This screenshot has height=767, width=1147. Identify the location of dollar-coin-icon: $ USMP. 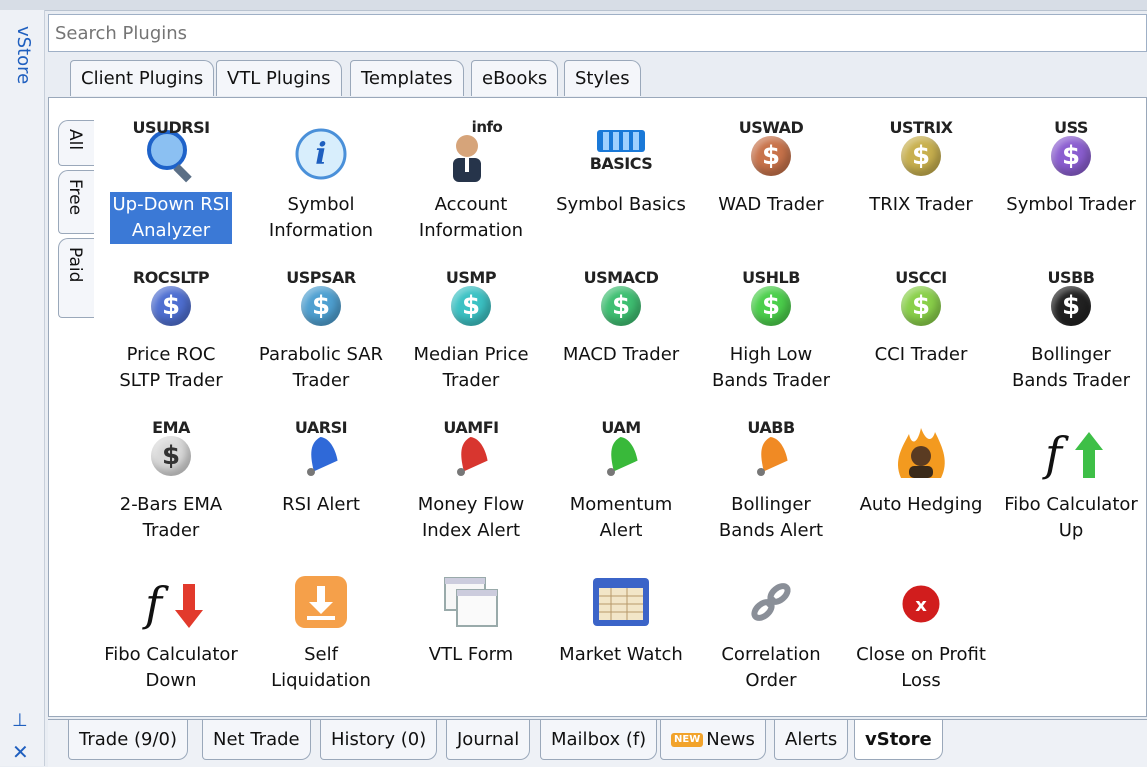
(471, 301).